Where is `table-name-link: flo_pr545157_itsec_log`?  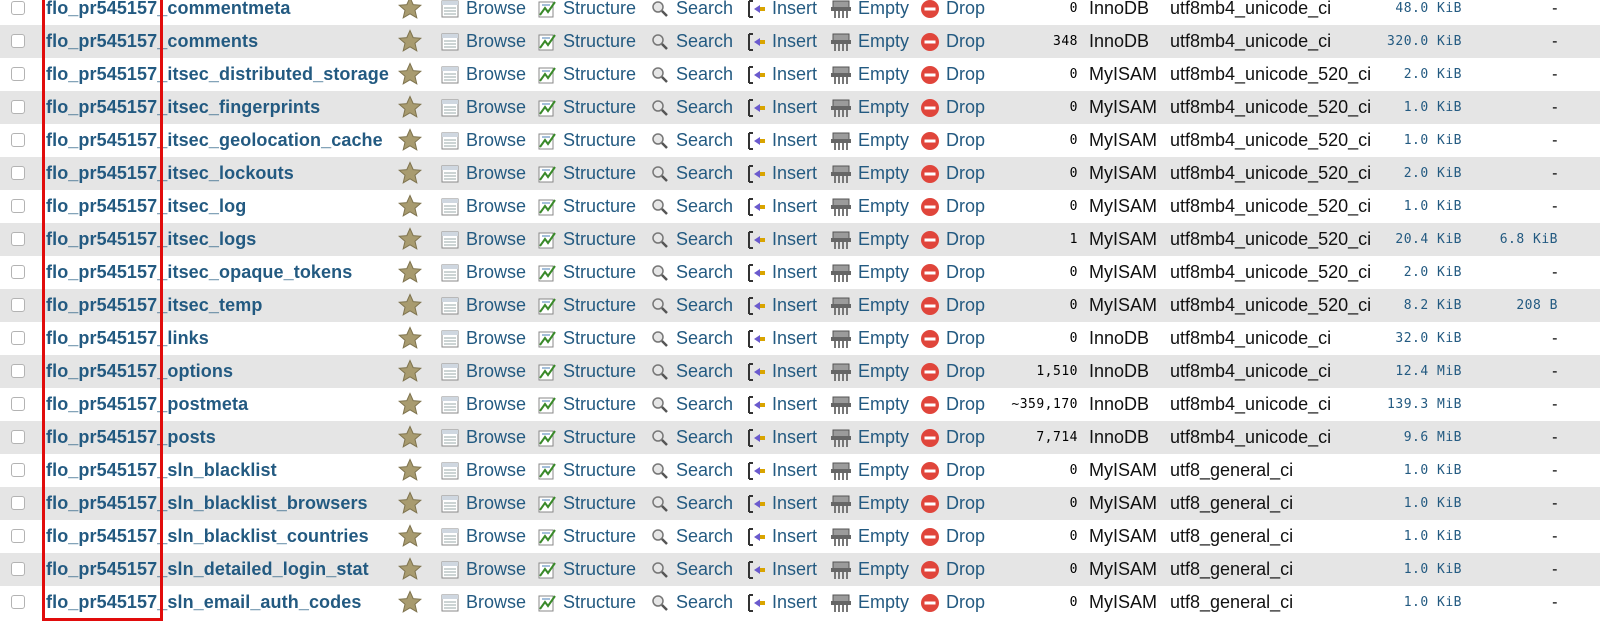
table-name-link: flo_pr545157_itsec_log is located at coordinates (146, 206).